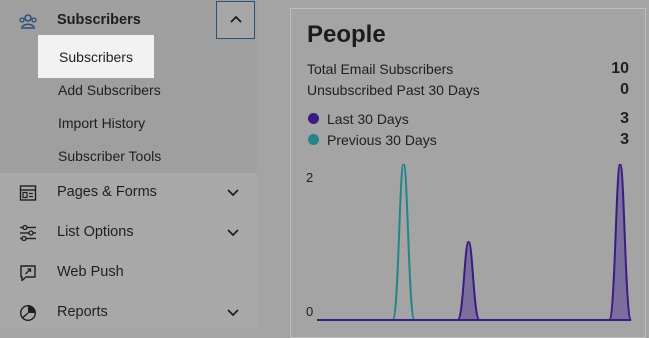 This screenshot has width=649, height=338. I want to click on legend-value-previous-30: 3, so click(624, 139).